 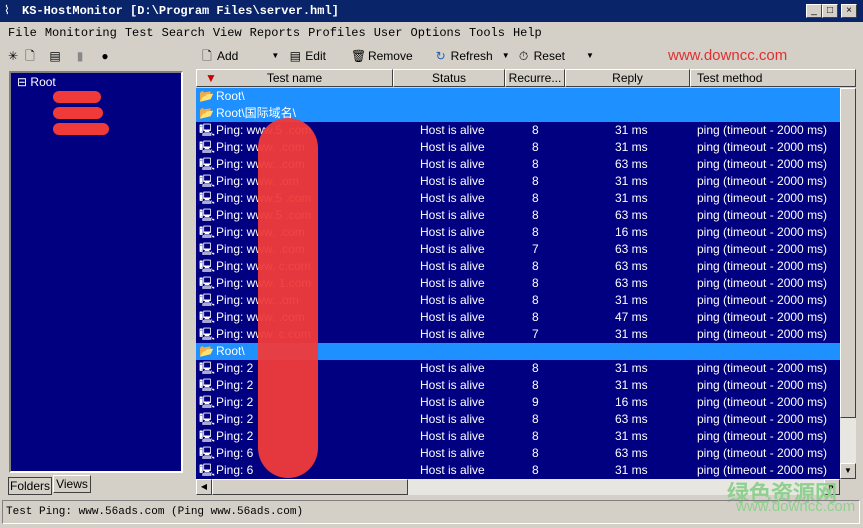 What do you see at coordinates (22, 82) in the screenshot?
I see `collapse-icon: ⊟` at bounding box center [22, 82].